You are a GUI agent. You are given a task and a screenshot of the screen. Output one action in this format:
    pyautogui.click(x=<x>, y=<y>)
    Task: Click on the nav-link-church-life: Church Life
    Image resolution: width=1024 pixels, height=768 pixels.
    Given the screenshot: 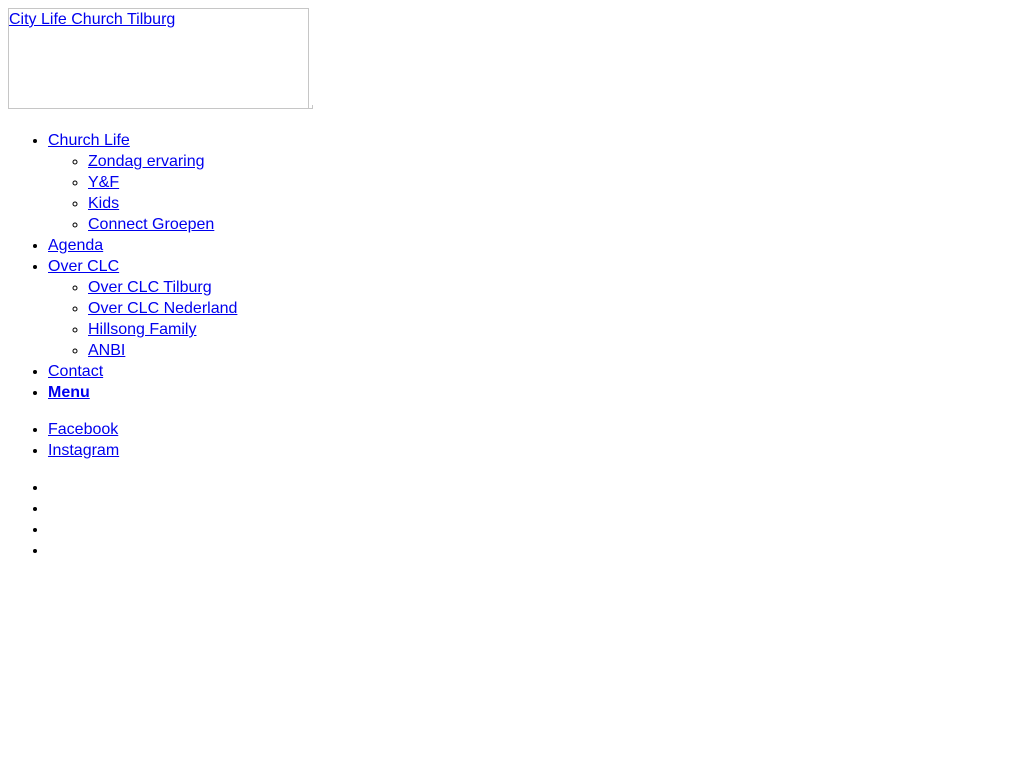 What is the action you would take?
    pyautogui.click(x=89, y=140)
    